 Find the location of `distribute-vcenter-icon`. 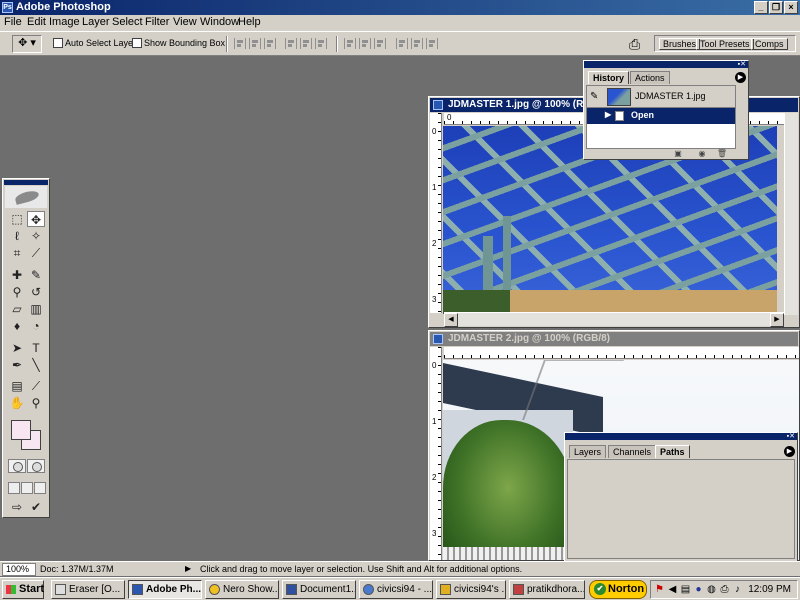

distribute-vcenter-icon is located at coordinates (365, 43).